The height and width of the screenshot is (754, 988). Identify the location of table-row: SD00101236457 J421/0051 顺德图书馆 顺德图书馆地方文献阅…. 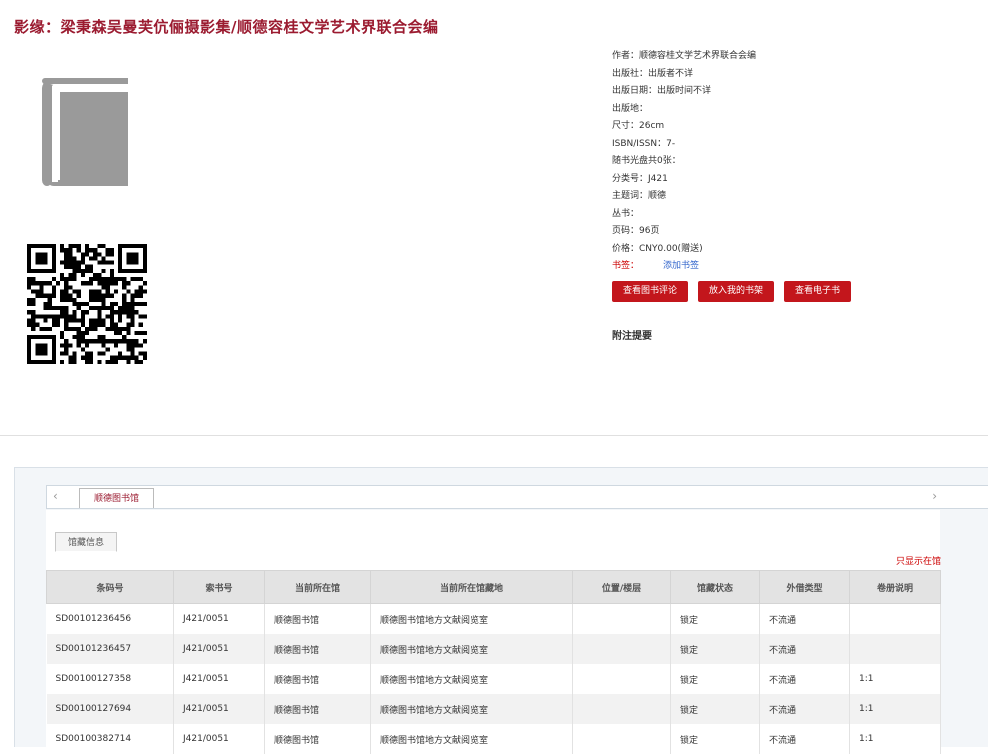
(493, 649).